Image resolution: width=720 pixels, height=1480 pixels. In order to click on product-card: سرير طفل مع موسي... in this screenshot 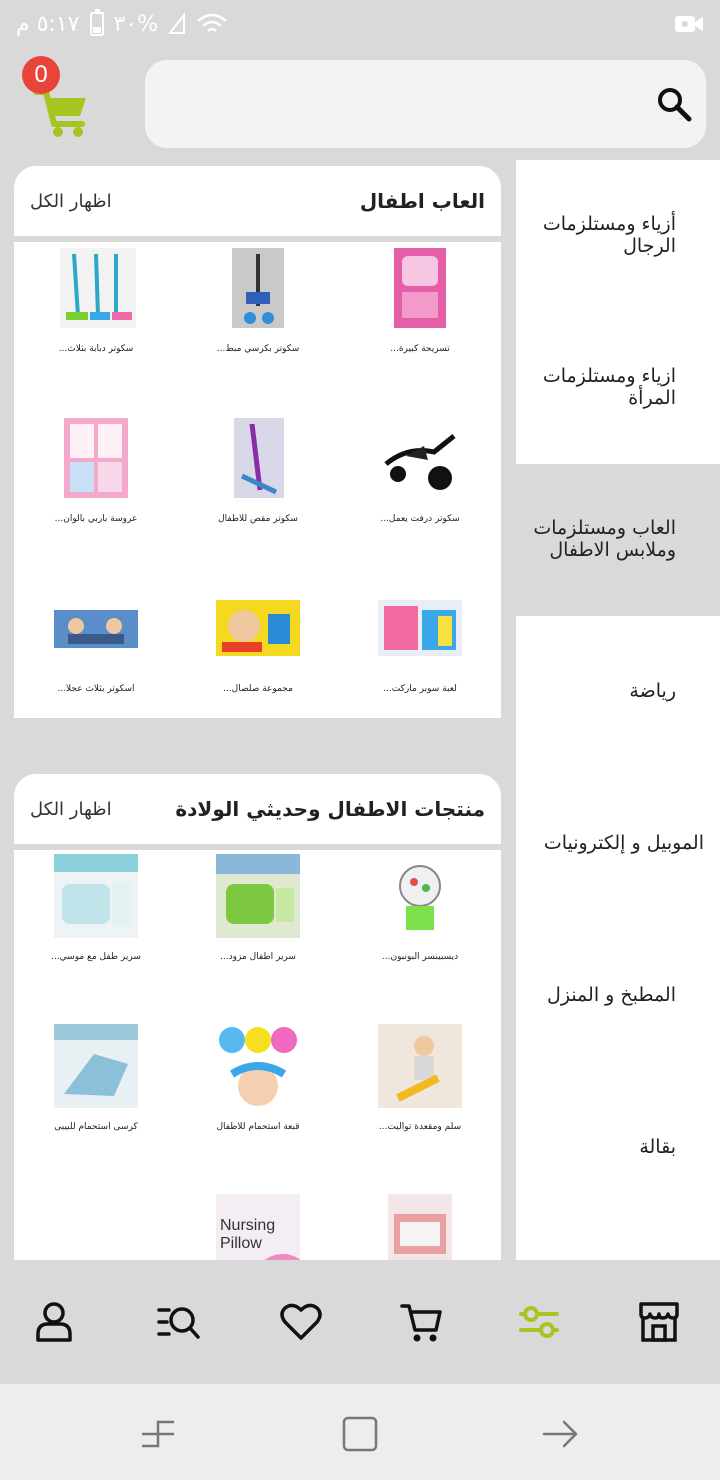, I will do `click(96, 934)`.